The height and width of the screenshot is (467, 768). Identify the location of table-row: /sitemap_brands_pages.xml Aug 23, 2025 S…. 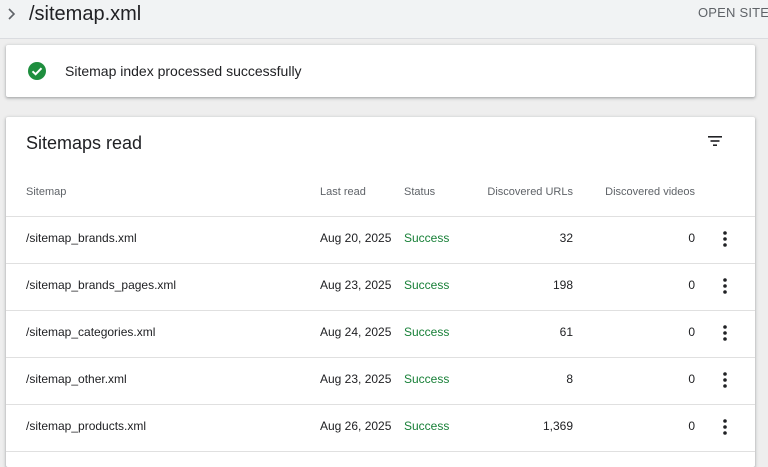
(380, 287).